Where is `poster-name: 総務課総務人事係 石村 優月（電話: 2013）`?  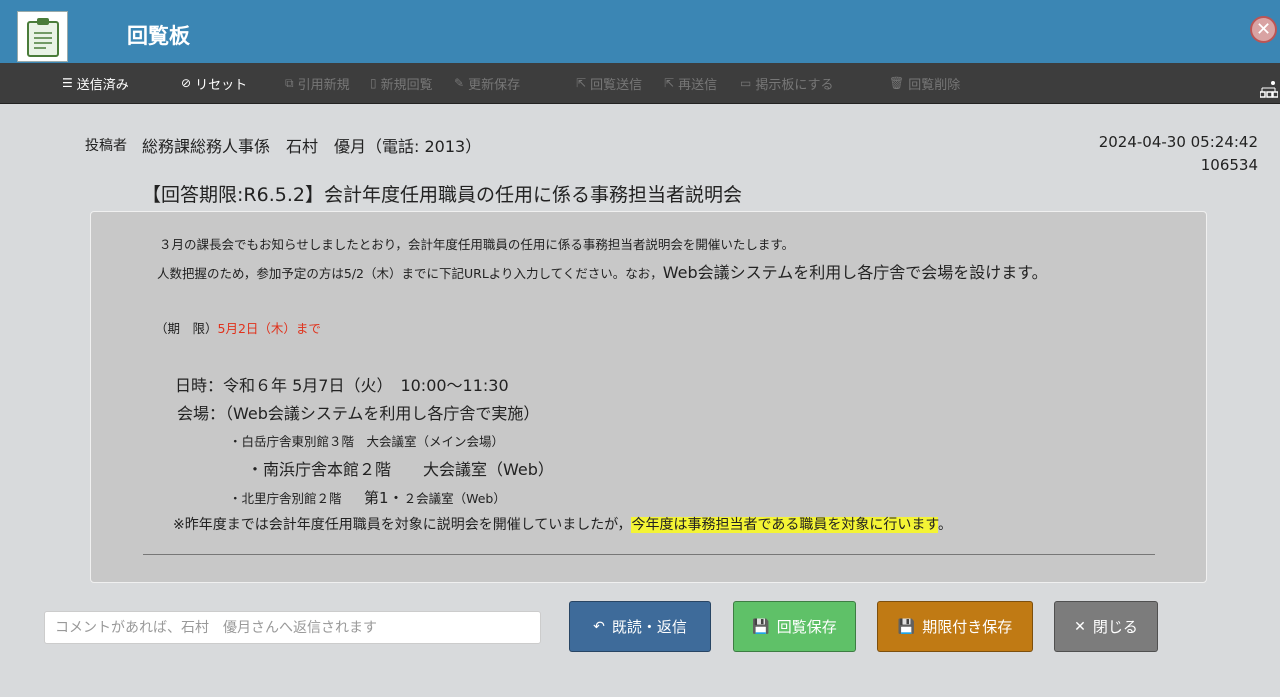 poster-name: 総務課総務人事係 石村 優月（電話: 2013） is located at coordinates (312, 146).